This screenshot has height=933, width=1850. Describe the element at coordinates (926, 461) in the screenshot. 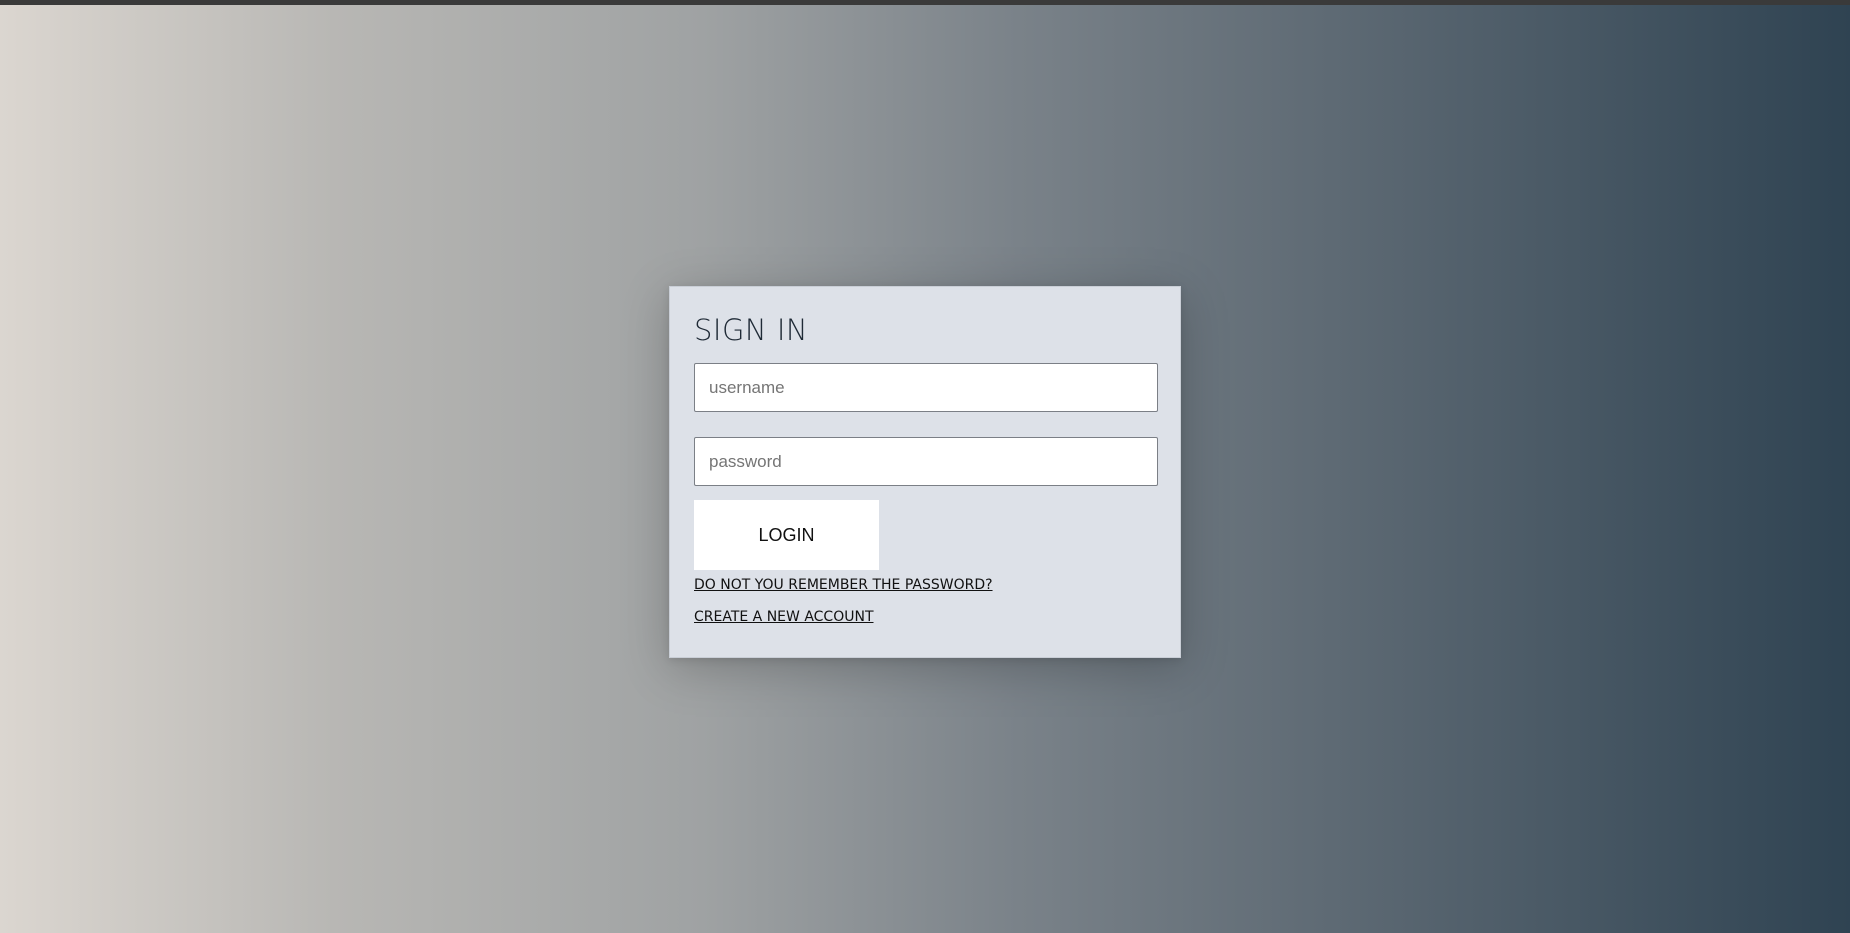

I see `password-input` at that location.